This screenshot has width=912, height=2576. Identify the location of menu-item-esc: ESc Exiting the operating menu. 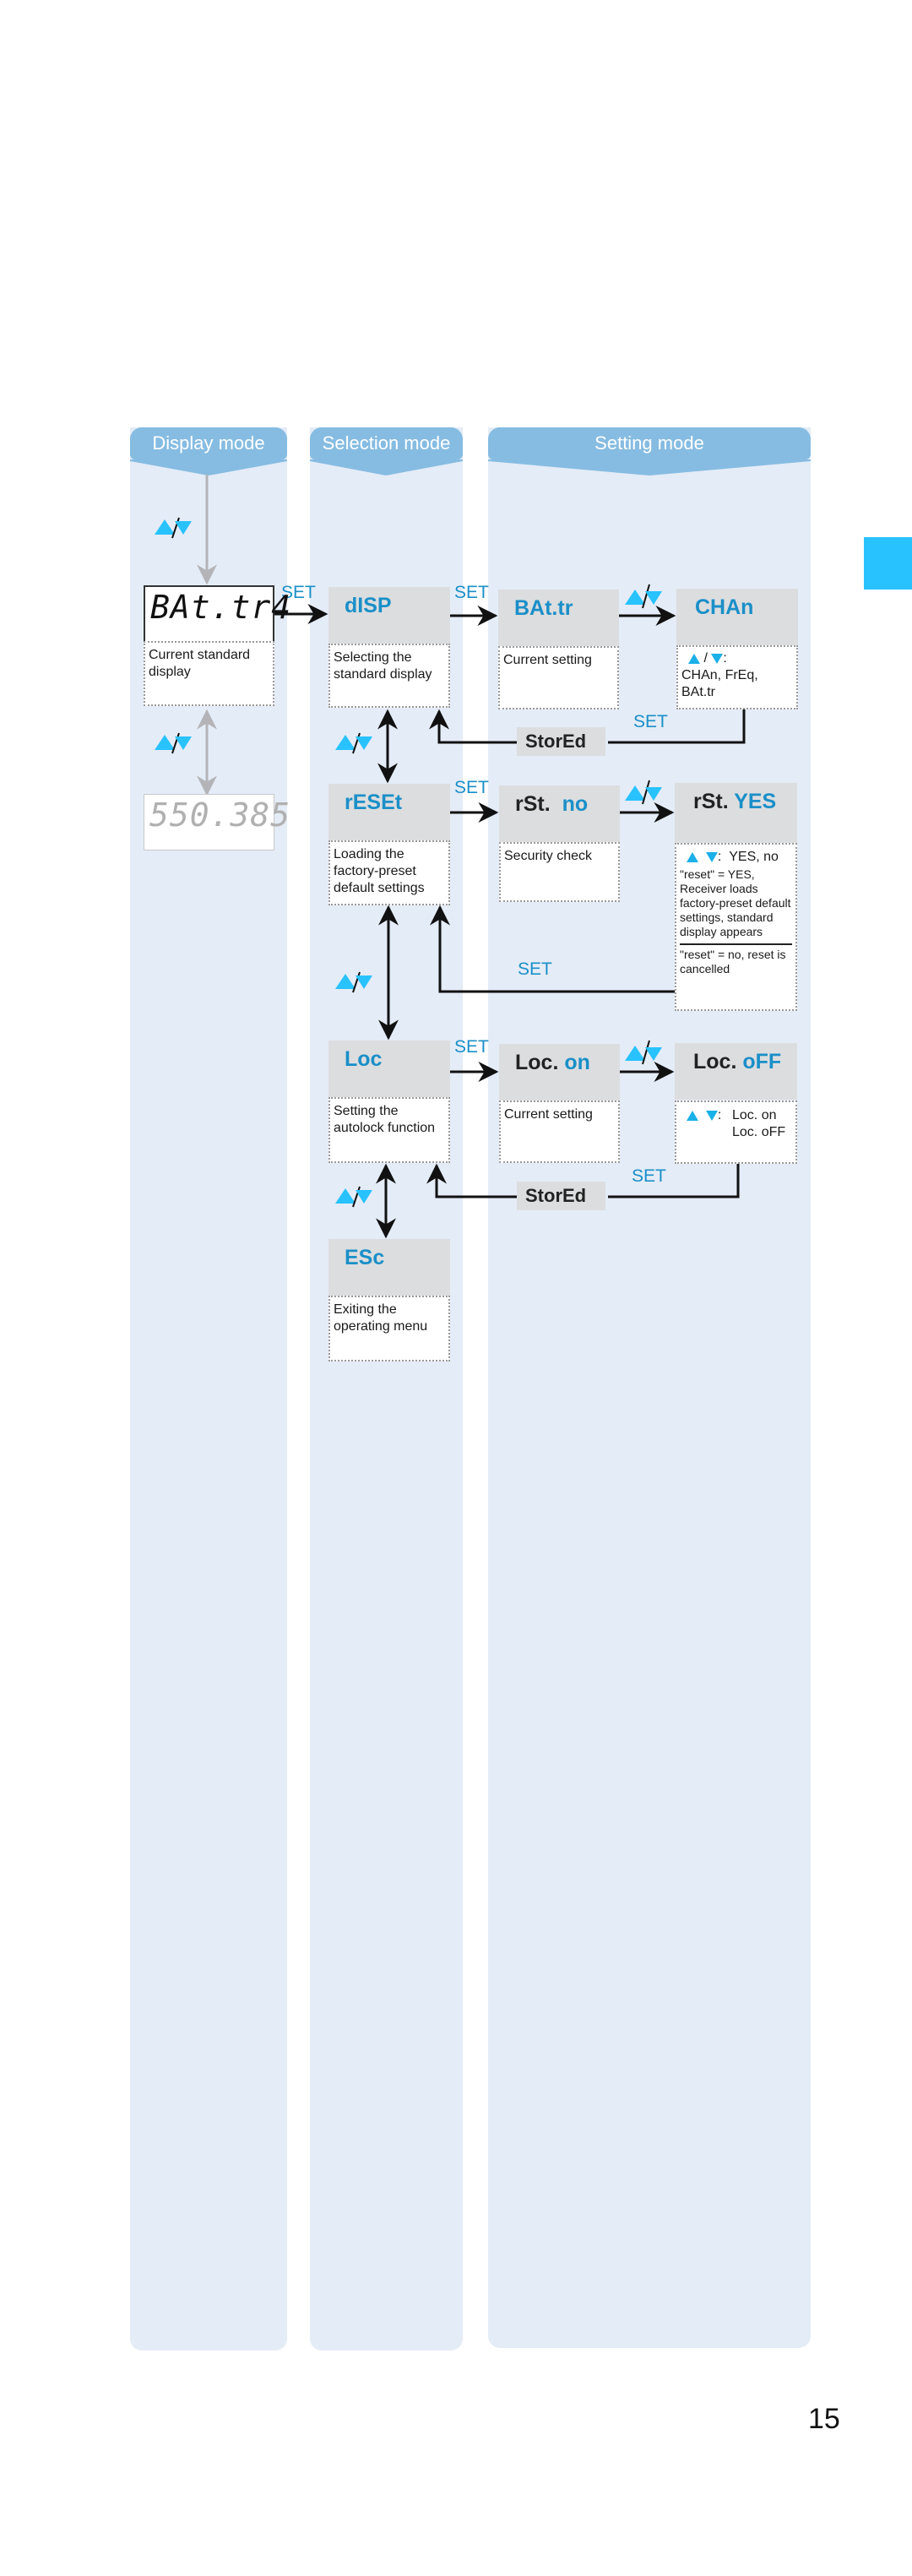
(389, 1300).